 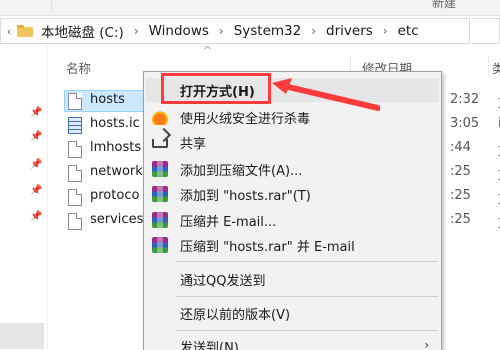 I want to click on menu-item-add-to-hosts-rar: 添加到 "hosts.rar"(T), so click(x=292, y=194).